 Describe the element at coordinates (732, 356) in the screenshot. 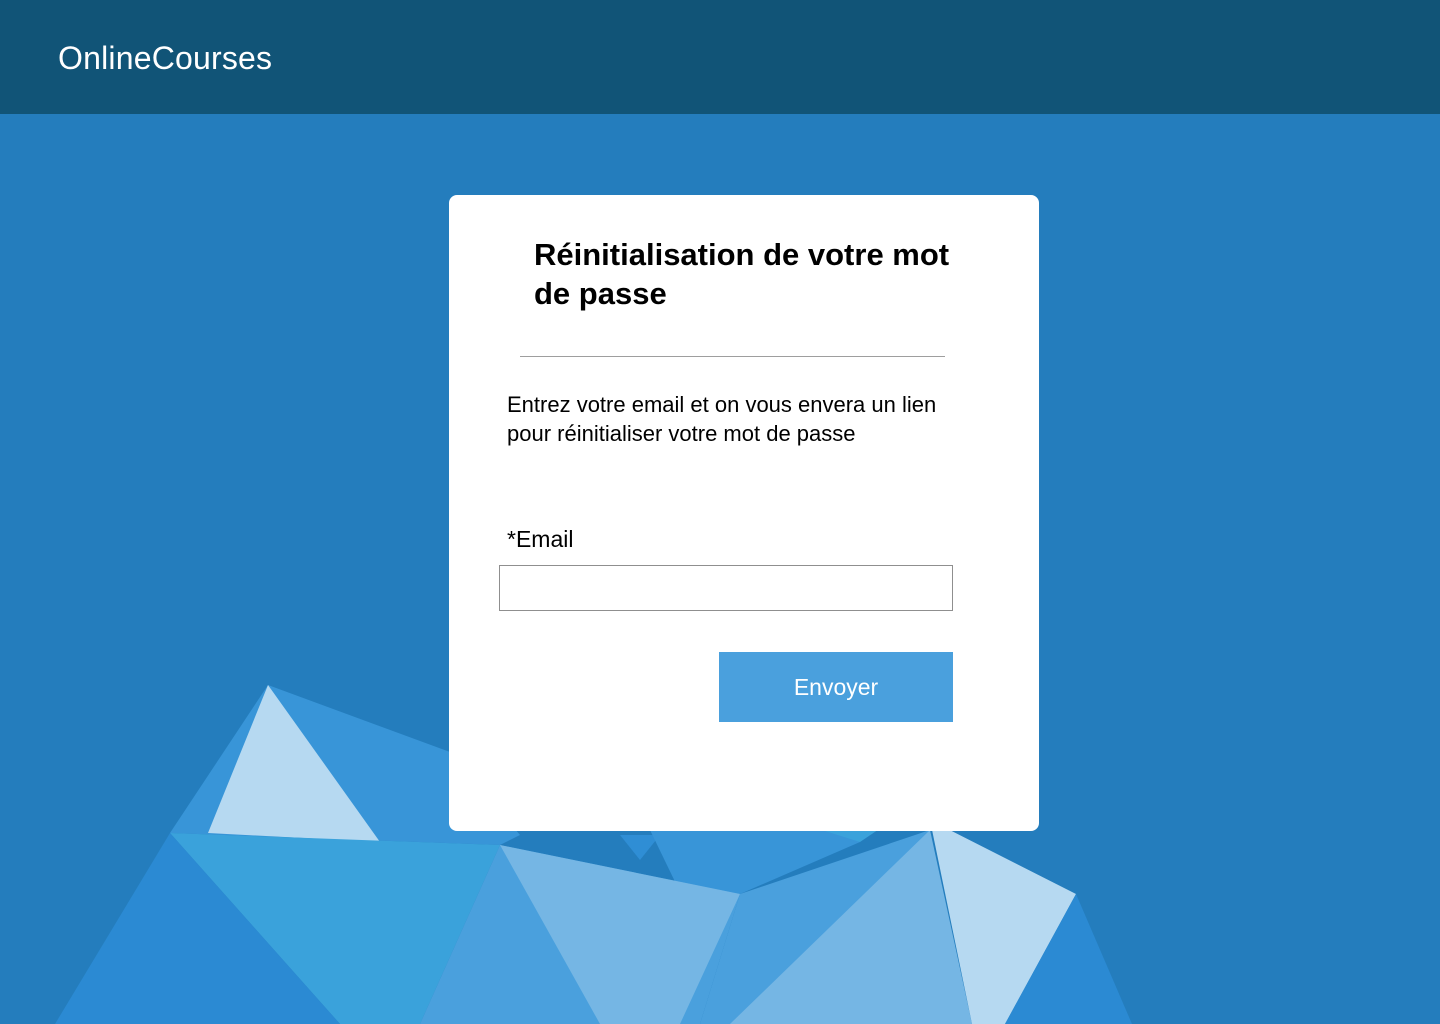

I see `title-divider` at that location.